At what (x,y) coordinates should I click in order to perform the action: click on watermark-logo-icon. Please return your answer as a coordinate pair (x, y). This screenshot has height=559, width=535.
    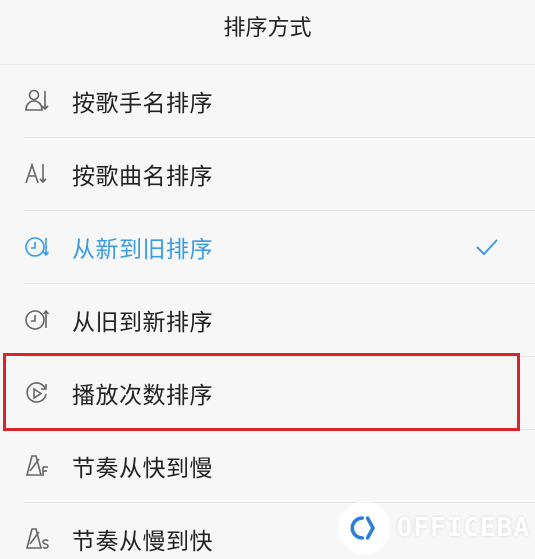
    Looking at the image, I should click on (364, 528).